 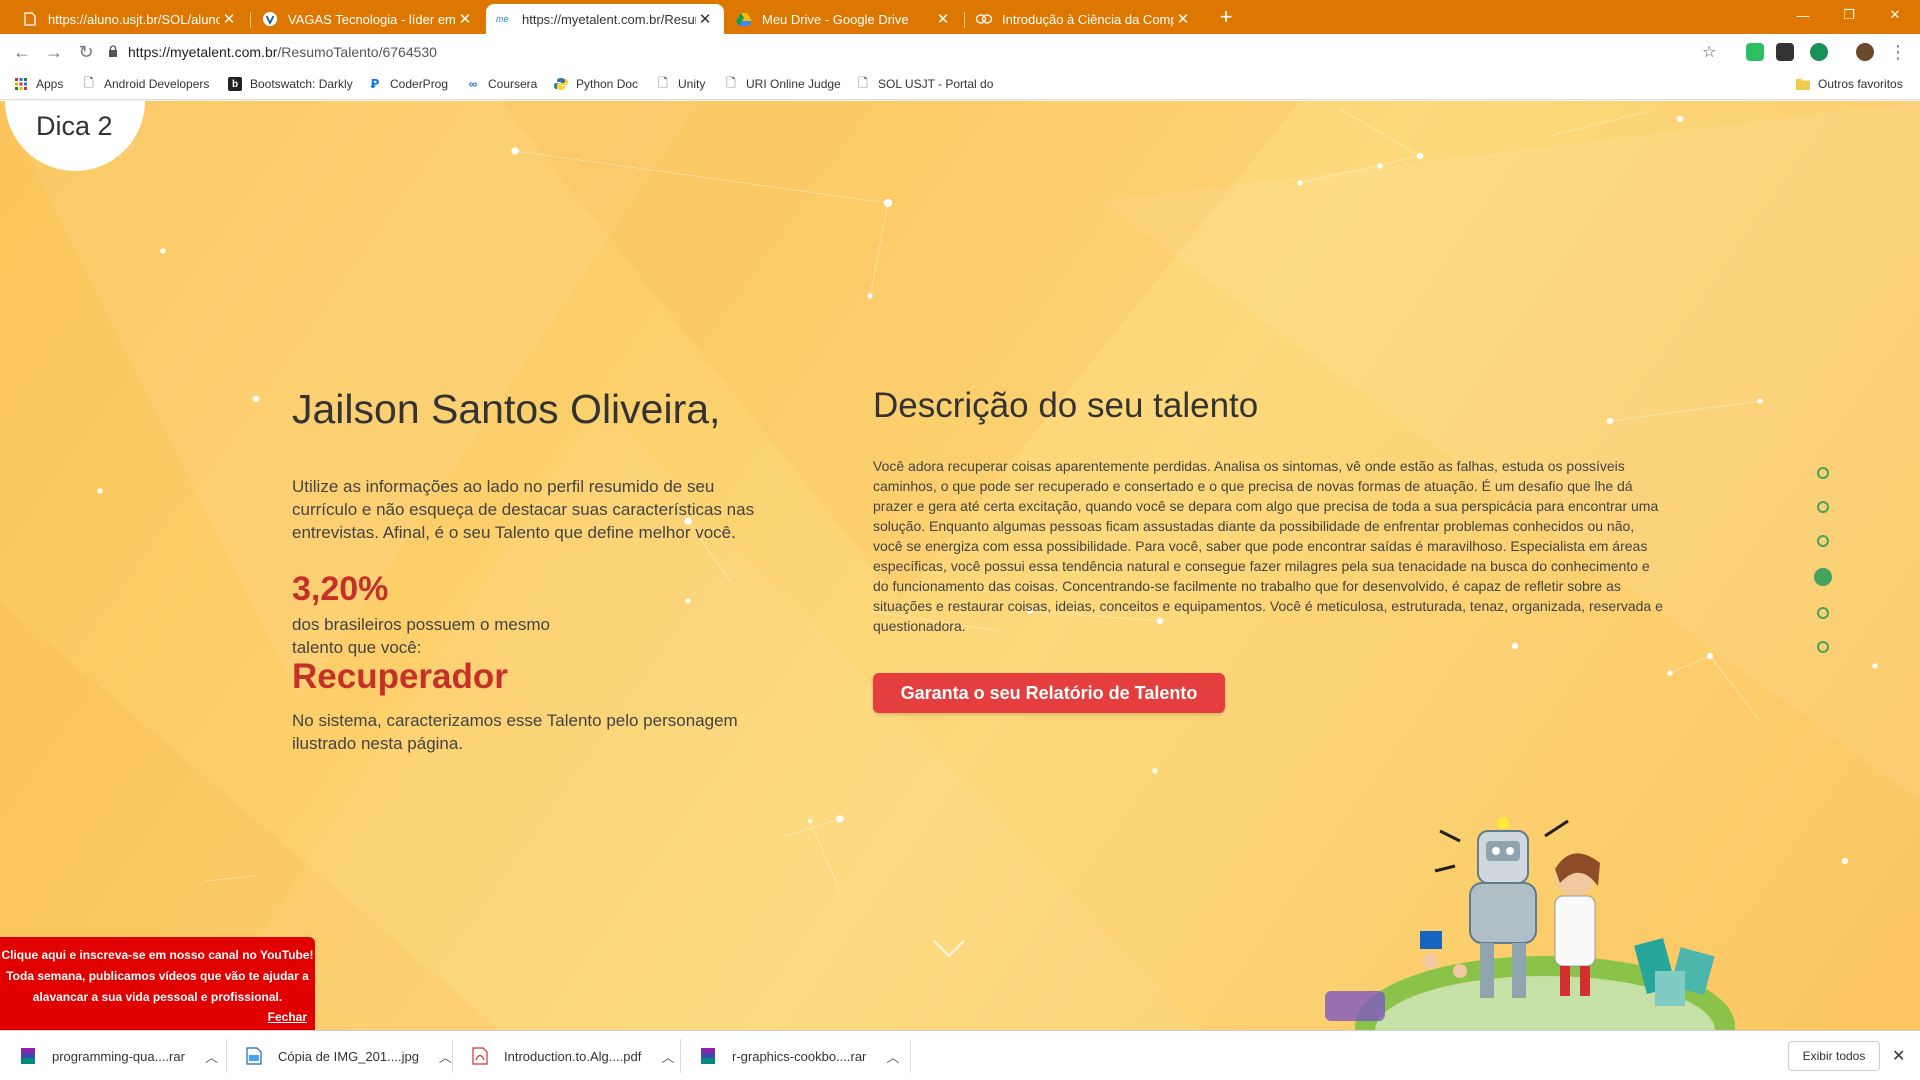 I want to click on extension-icon, so click(x=1785, y=52).